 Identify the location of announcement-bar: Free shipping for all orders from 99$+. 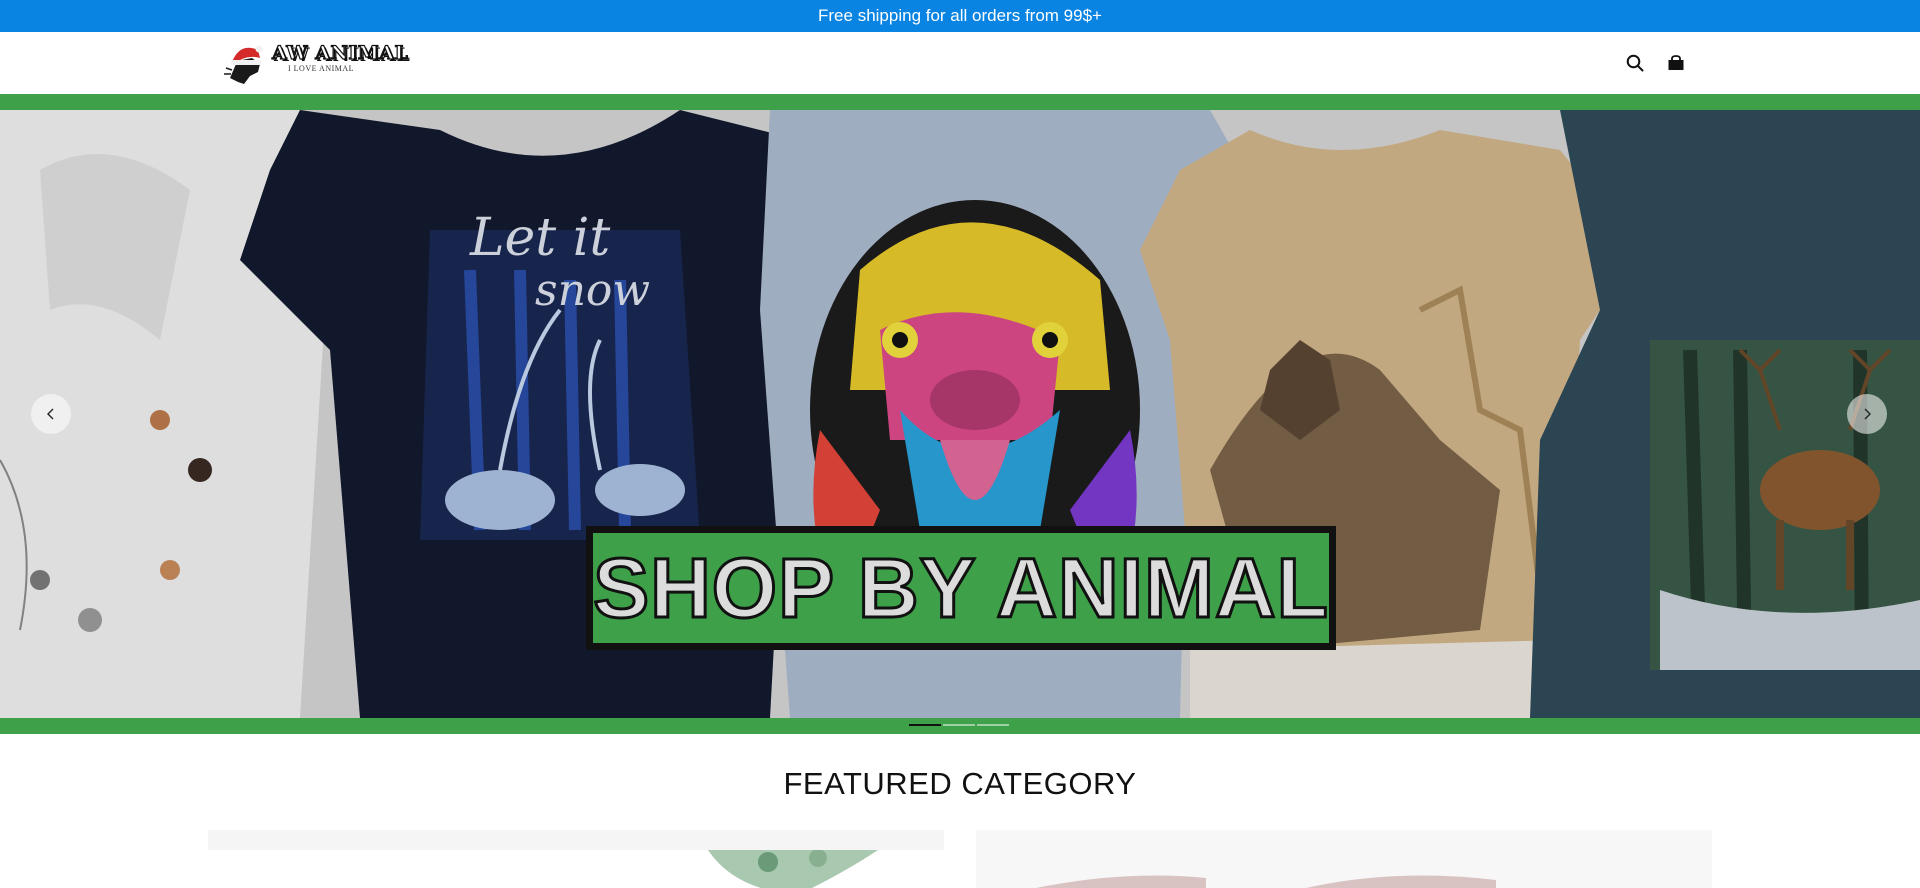
(960, 16).